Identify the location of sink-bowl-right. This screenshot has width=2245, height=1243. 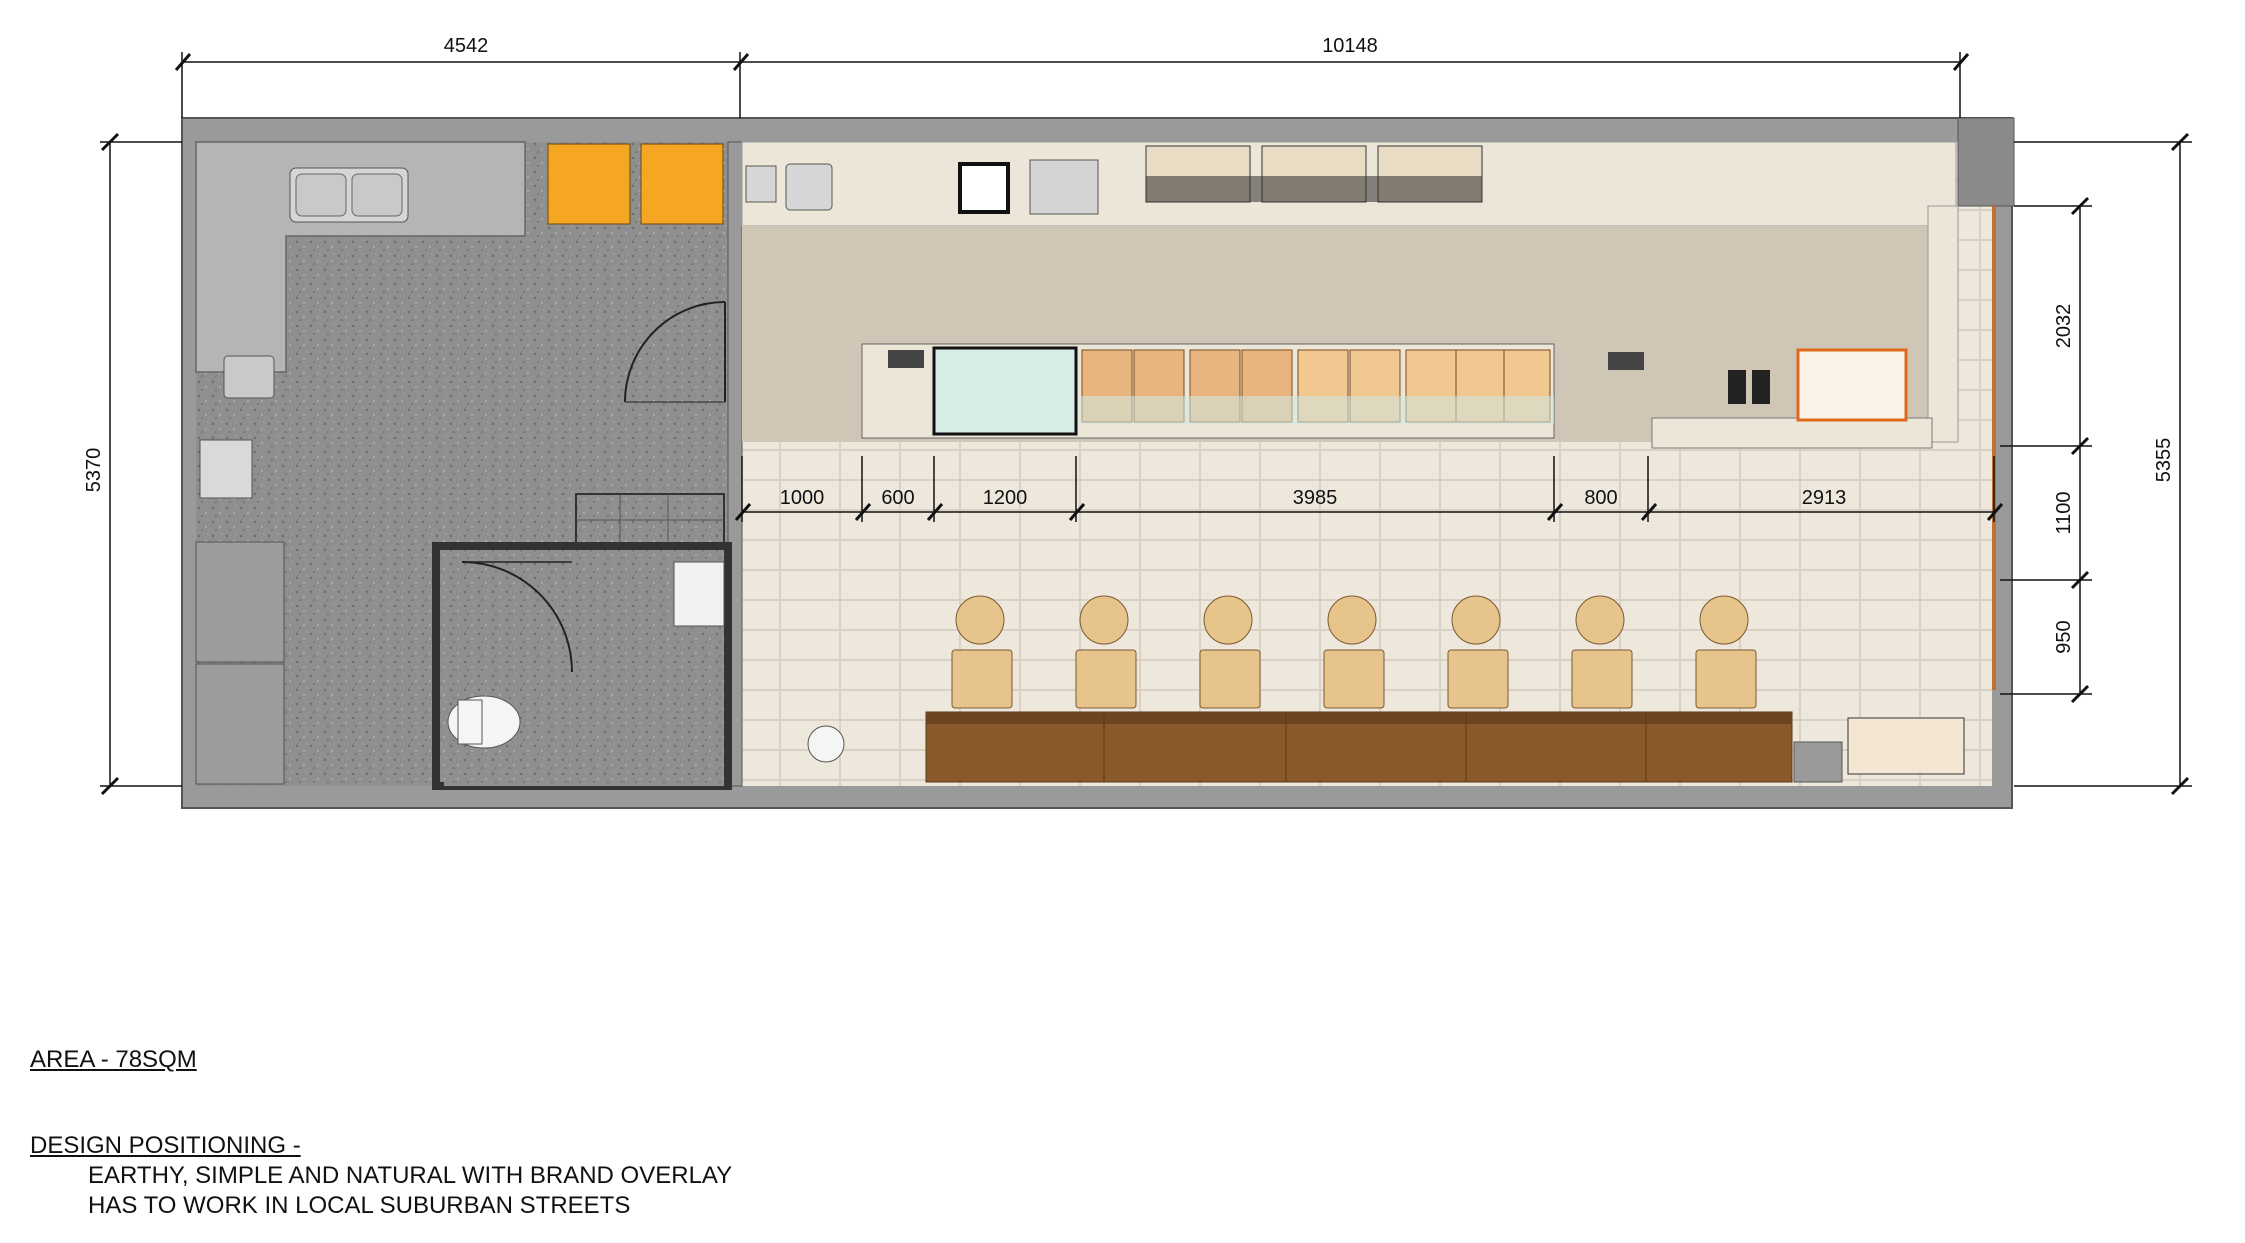
(377, 195).